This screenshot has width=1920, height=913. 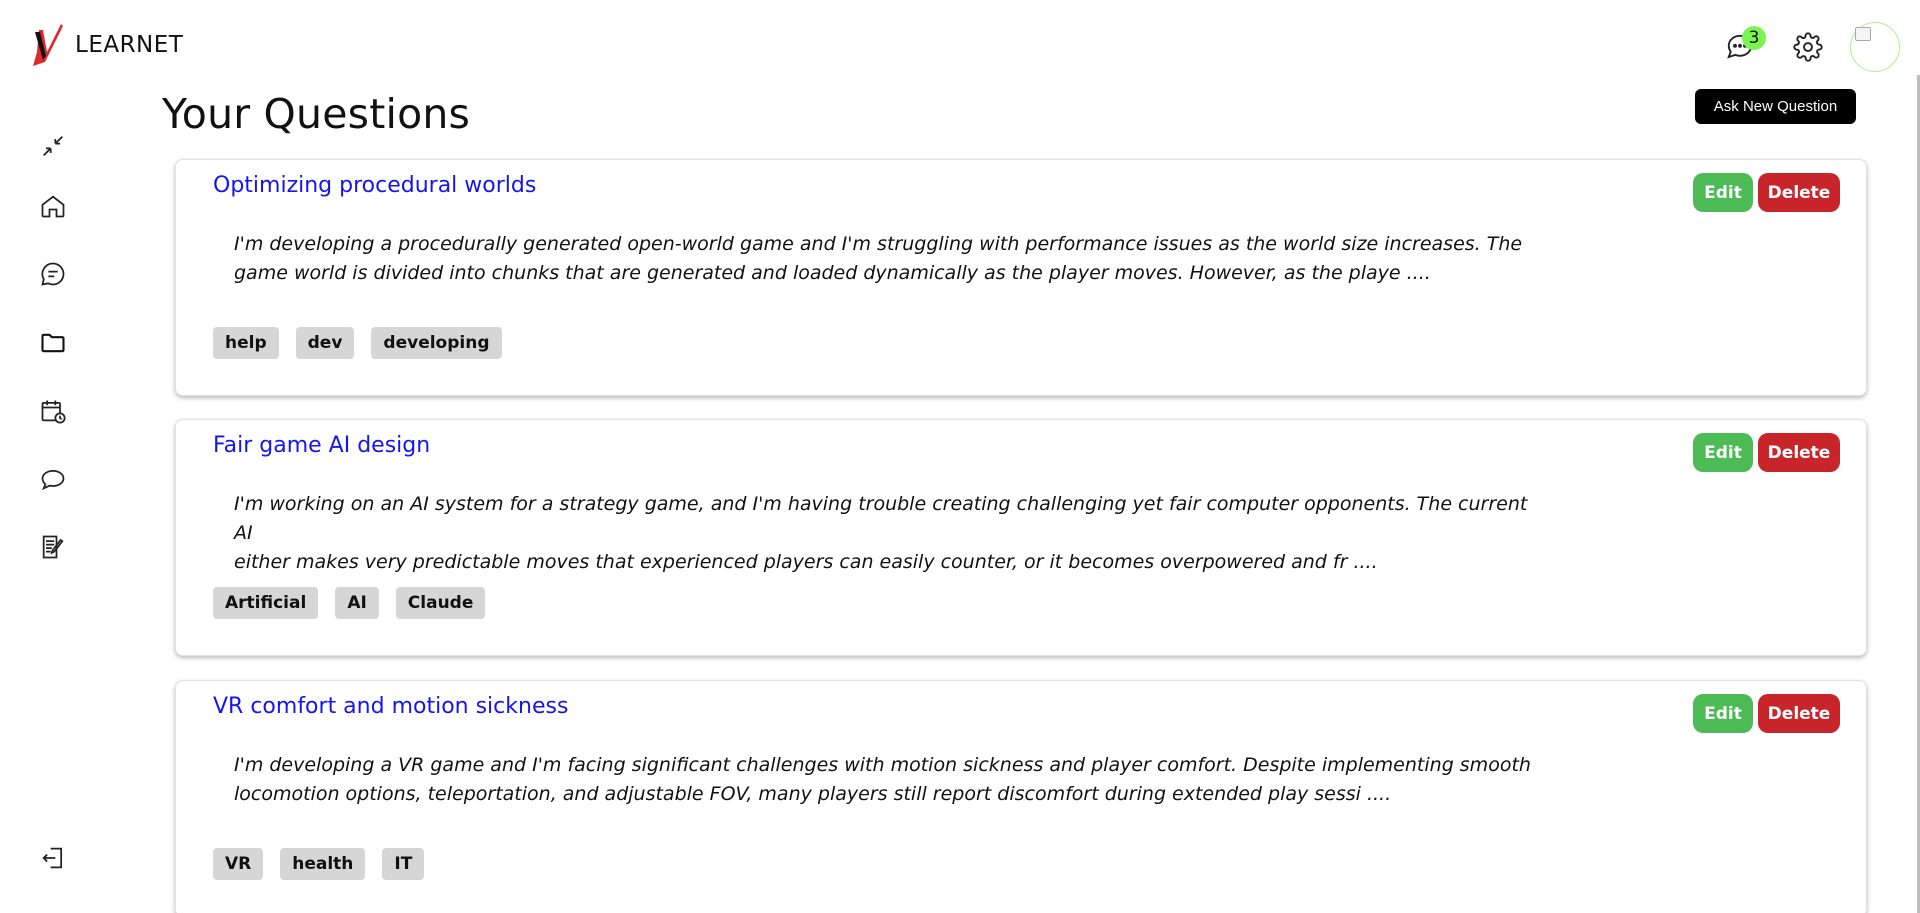 I want to click on avatar, so click(x=1875, y=47).